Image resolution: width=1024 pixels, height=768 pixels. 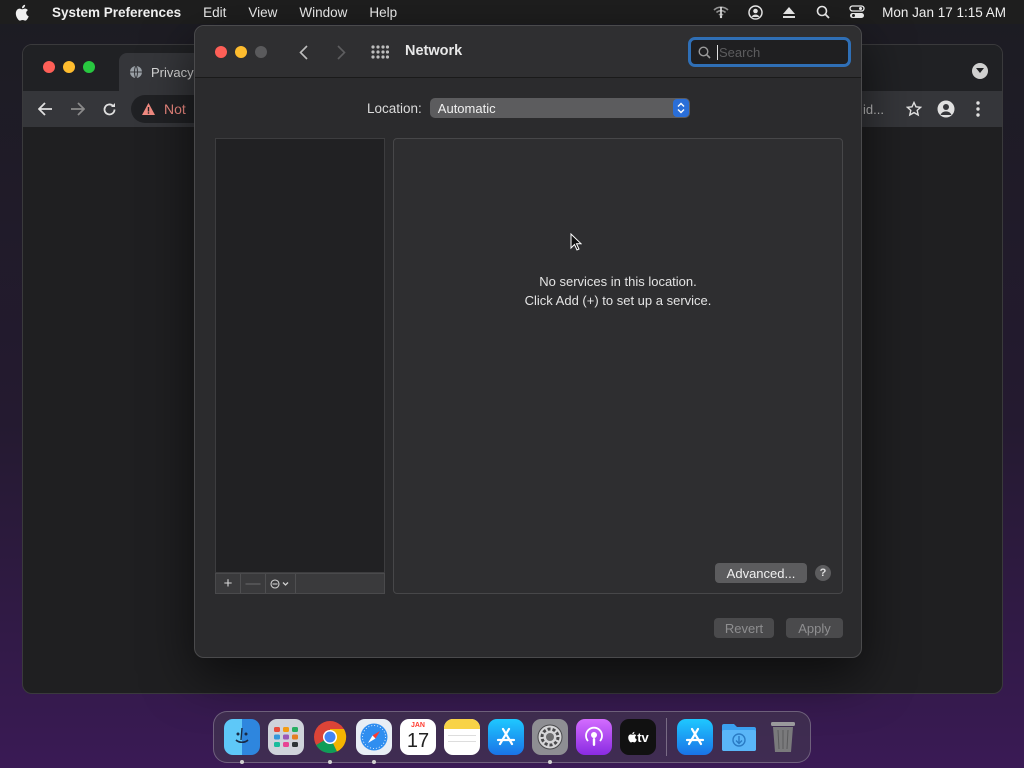 I want to click on app-store-folder-icon, so click(x=695, y=737).